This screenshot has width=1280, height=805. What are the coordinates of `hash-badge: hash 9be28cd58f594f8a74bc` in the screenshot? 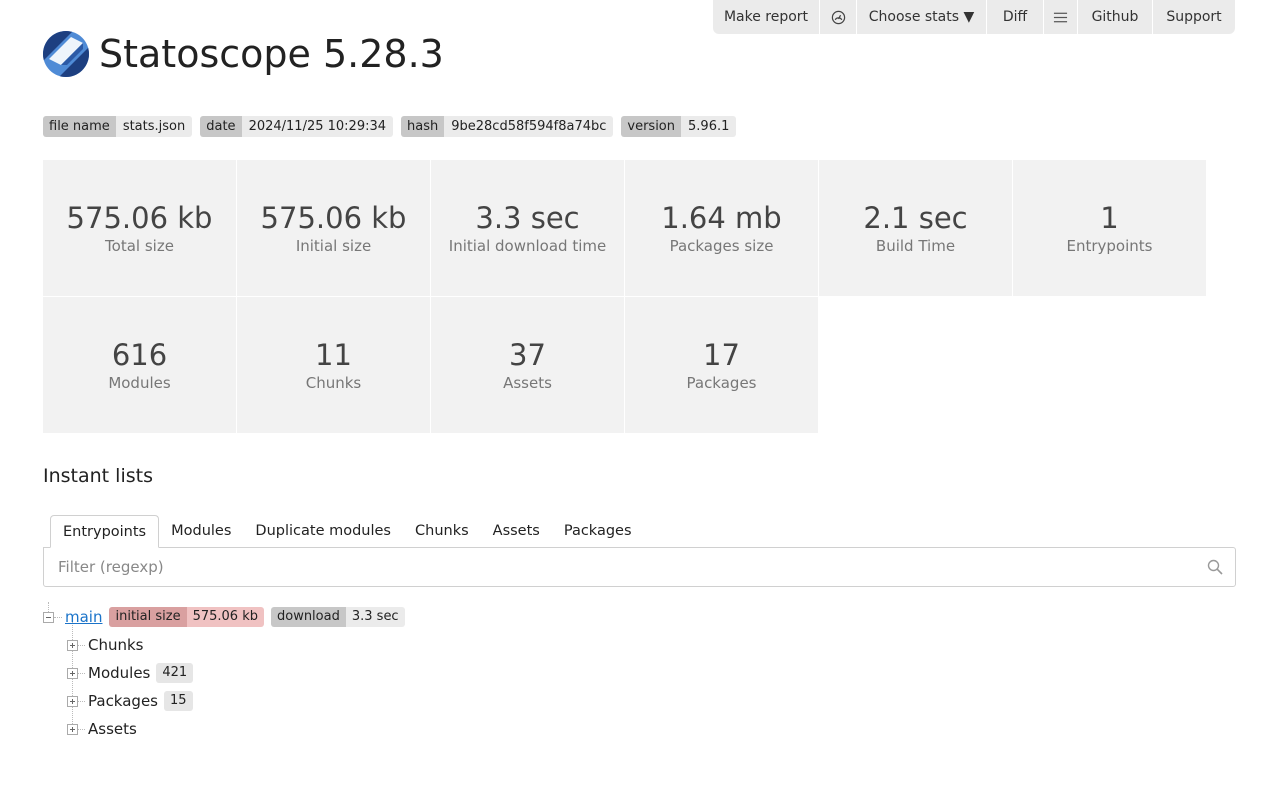 It's located at (507, 126).